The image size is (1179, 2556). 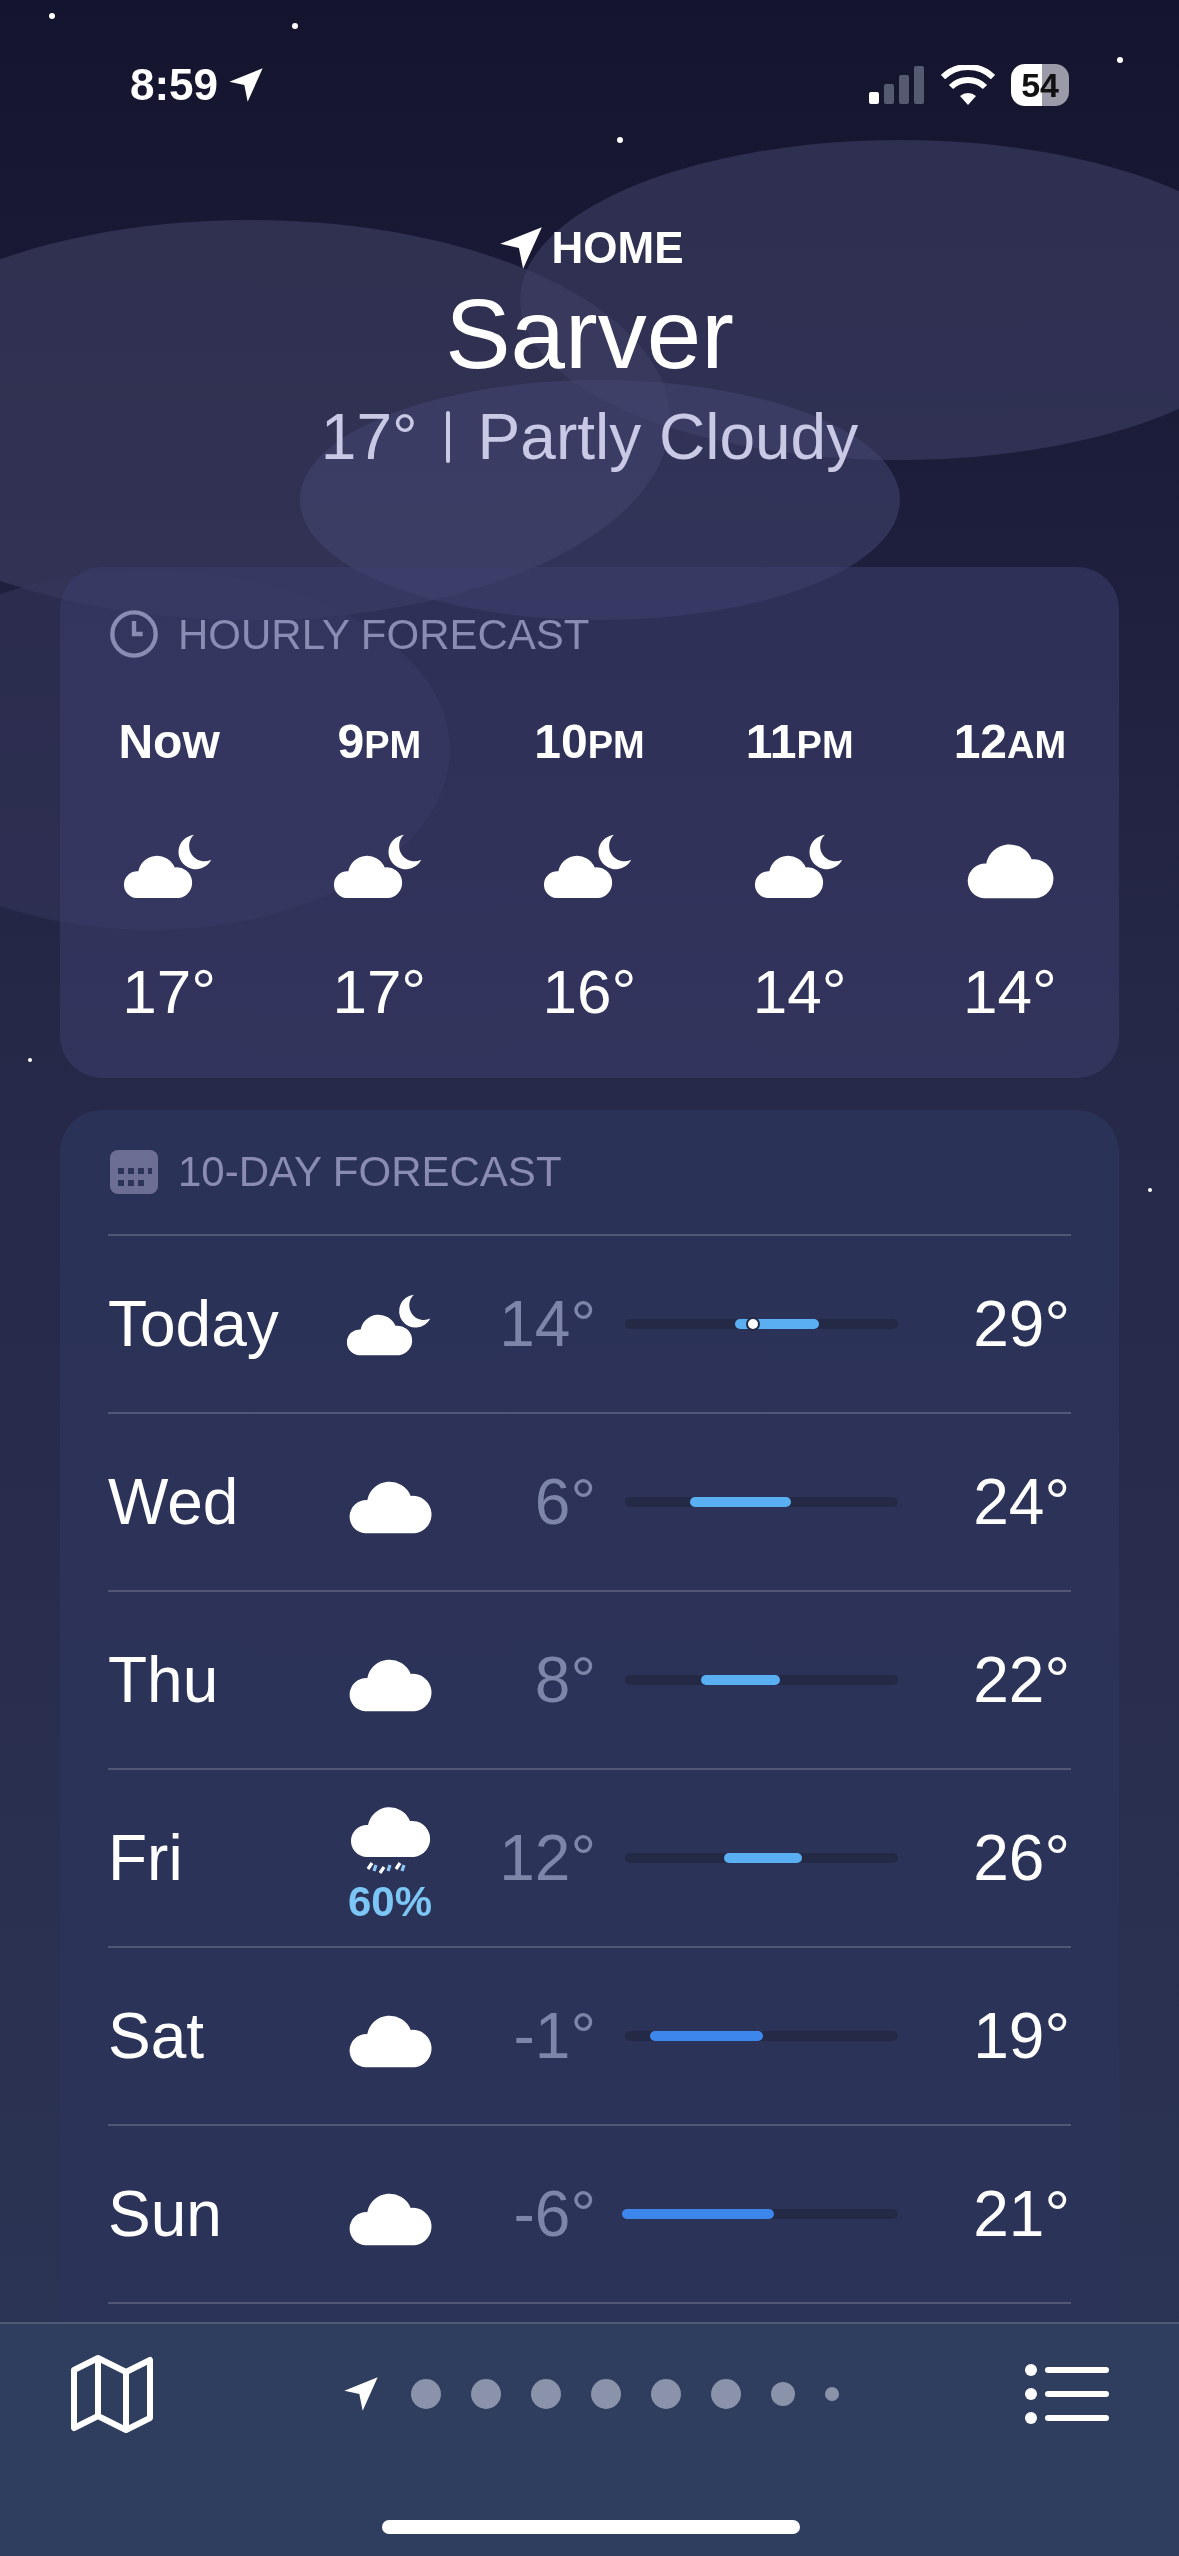 I want to click on high-temperature: 24°, so click(x=1021, y=1502).